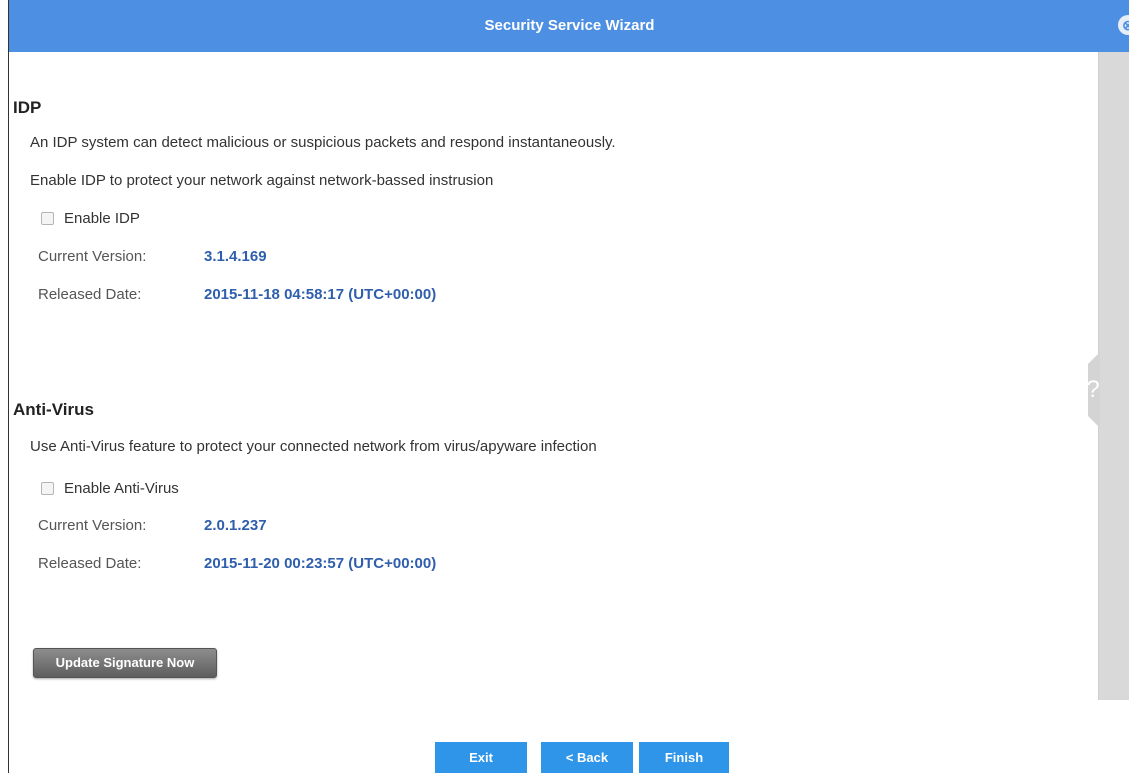 This screenshot has width=1129, height=773. Describe the element at coordinates (125, 663) in the screenshot. I see `update-signature-button: Update Signature Now` at that location.